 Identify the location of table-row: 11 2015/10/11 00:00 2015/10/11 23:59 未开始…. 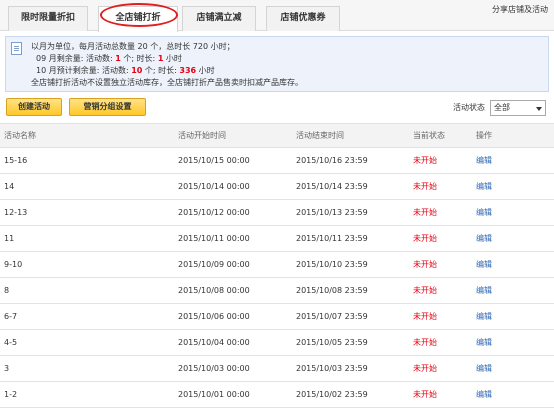
(277, 239).